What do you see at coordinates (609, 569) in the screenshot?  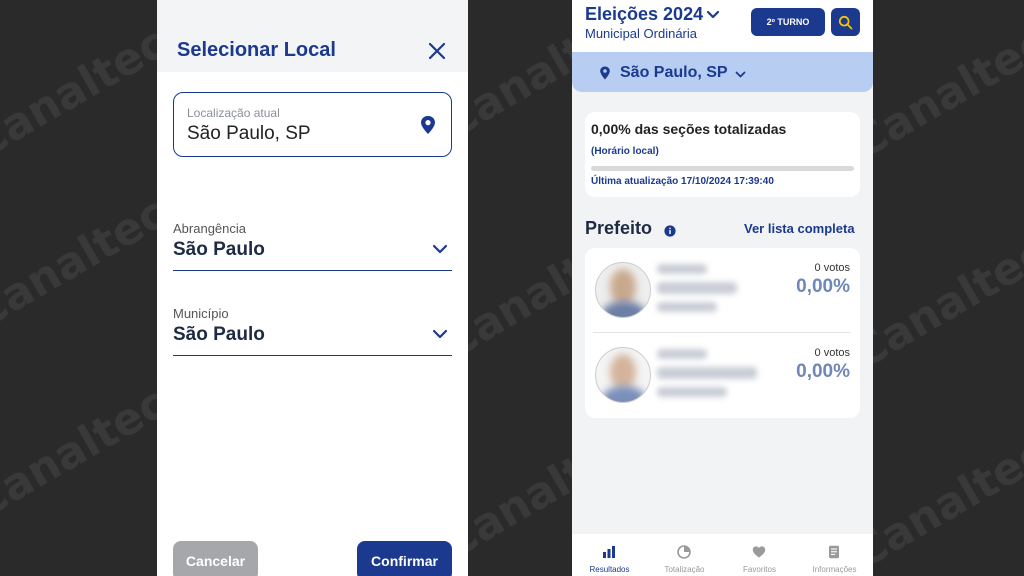 I see `tab-label: Resultados` at bounding box center [609, 569].